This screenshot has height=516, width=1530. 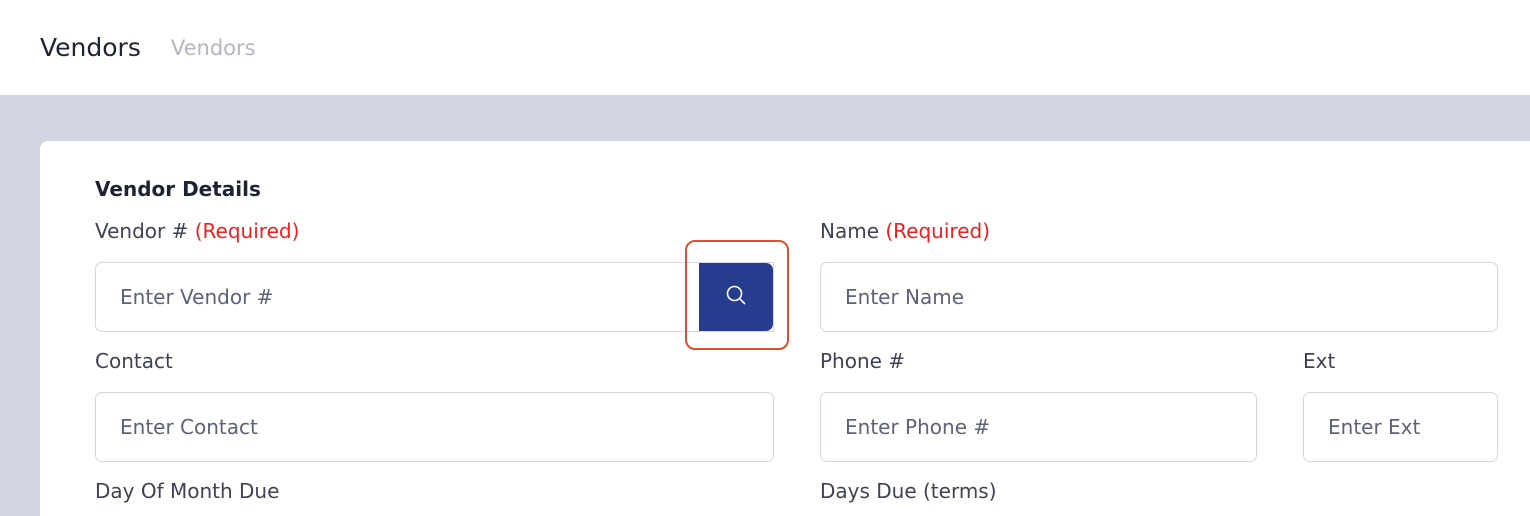 I want to click on vendor-number-label-text: Vendor #, so click(x=142, y=231).